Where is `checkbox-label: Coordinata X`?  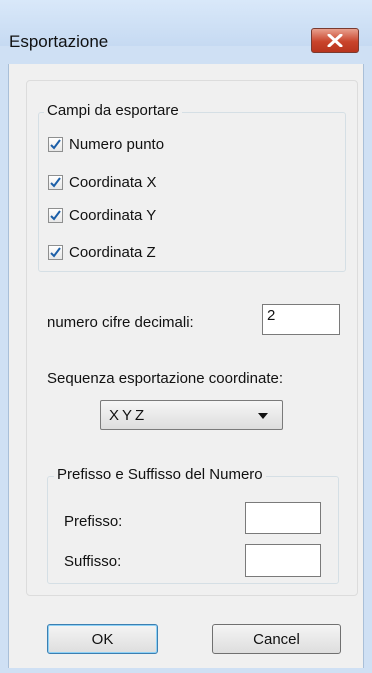 checkbox-label: Coordinata X is located at coordinates (113, 182).